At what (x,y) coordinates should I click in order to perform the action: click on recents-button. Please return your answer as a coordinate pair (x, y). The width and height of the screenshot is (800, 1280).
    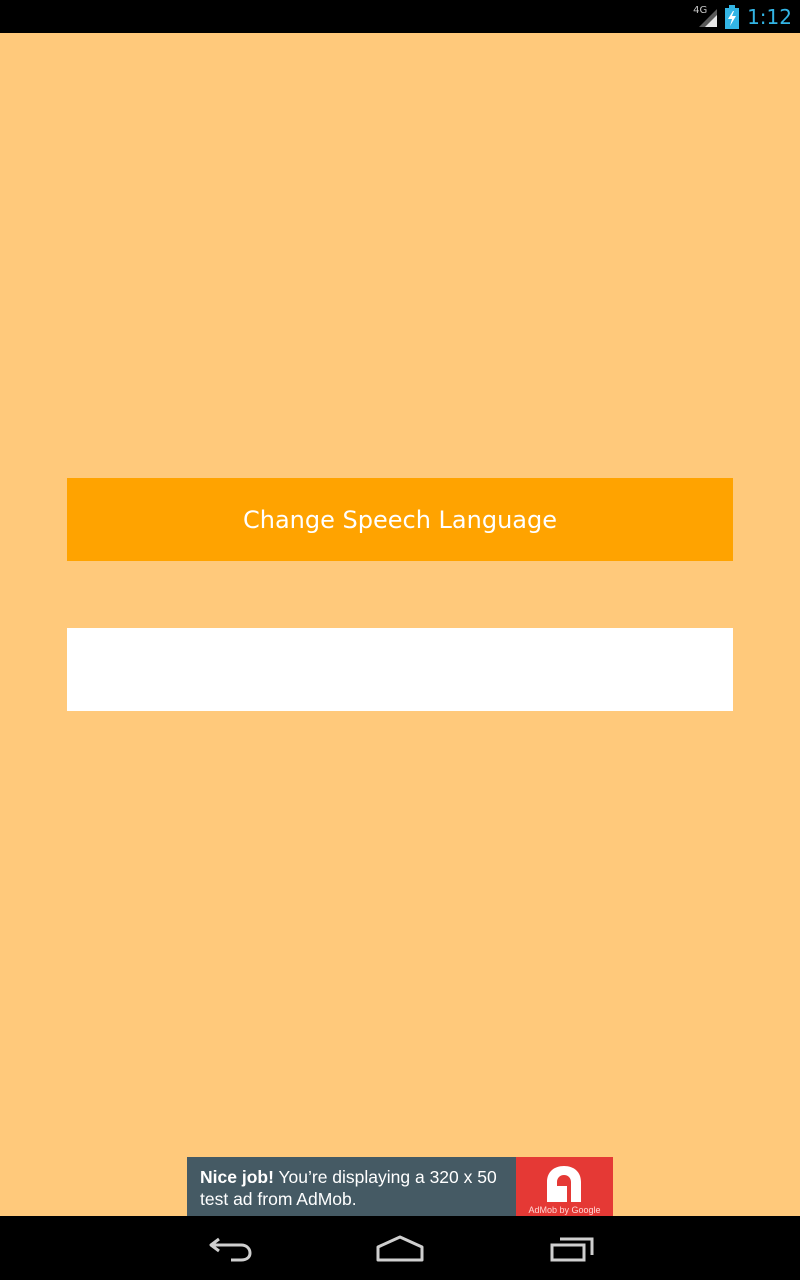
    Looking at the image, I should click on (571, 1248).